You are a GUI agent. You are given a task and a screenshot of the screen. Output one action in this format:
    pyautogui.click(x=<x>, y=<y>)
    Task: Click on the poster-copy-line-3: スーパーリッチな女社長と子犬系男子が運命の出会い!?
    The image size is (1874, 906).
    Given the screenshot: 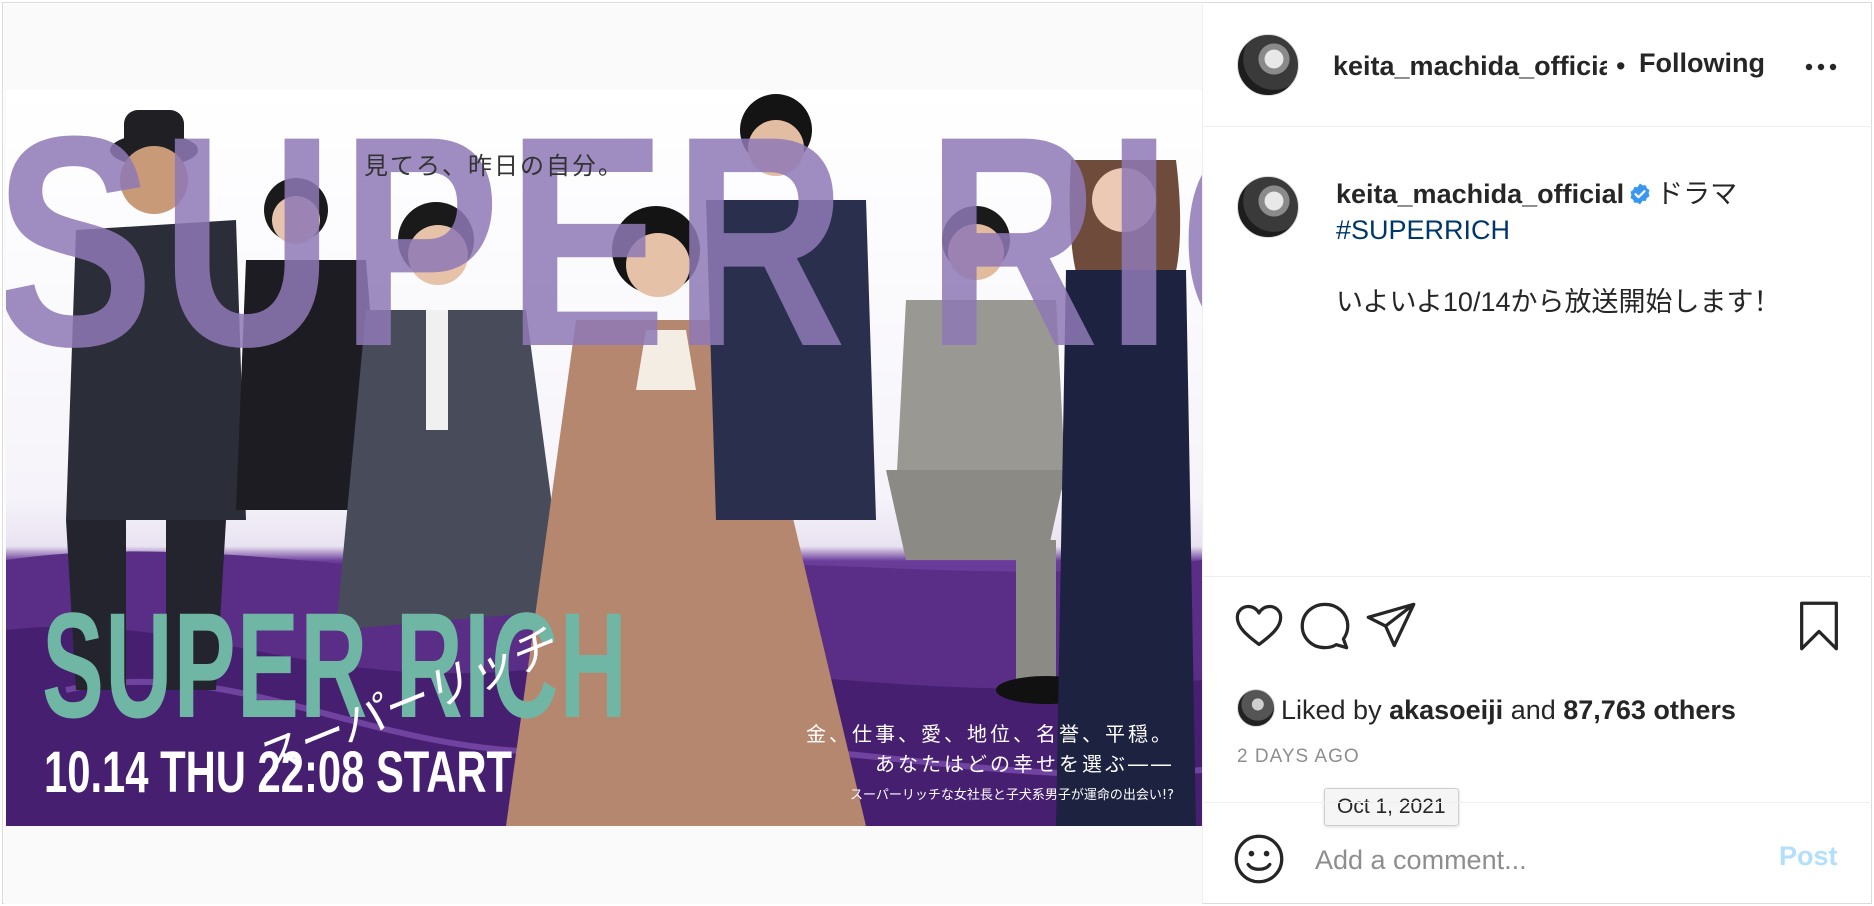 What is the action you would take?
    pyautogui.click(x=1012, y=795)
    